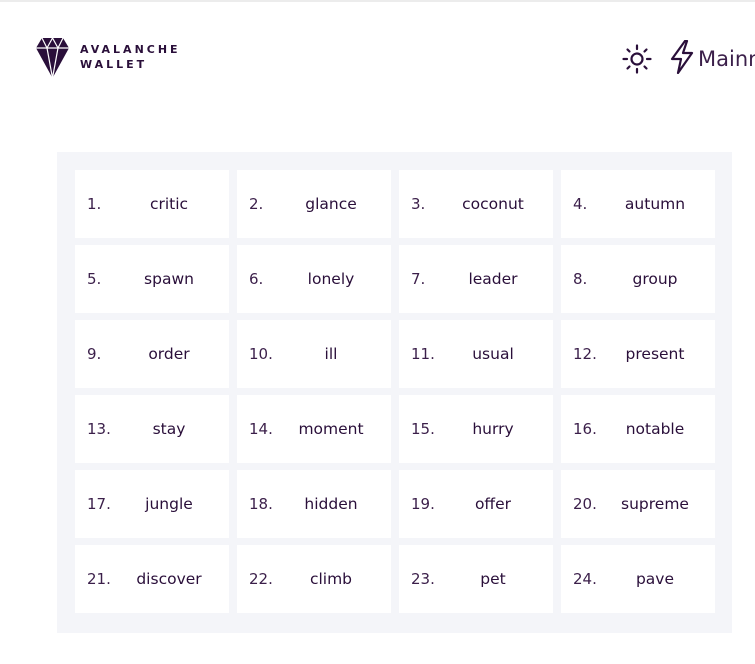 The height and width of the screenshot is (664, 755). I want to click on diamond-logo-icon, so click(52, 57).